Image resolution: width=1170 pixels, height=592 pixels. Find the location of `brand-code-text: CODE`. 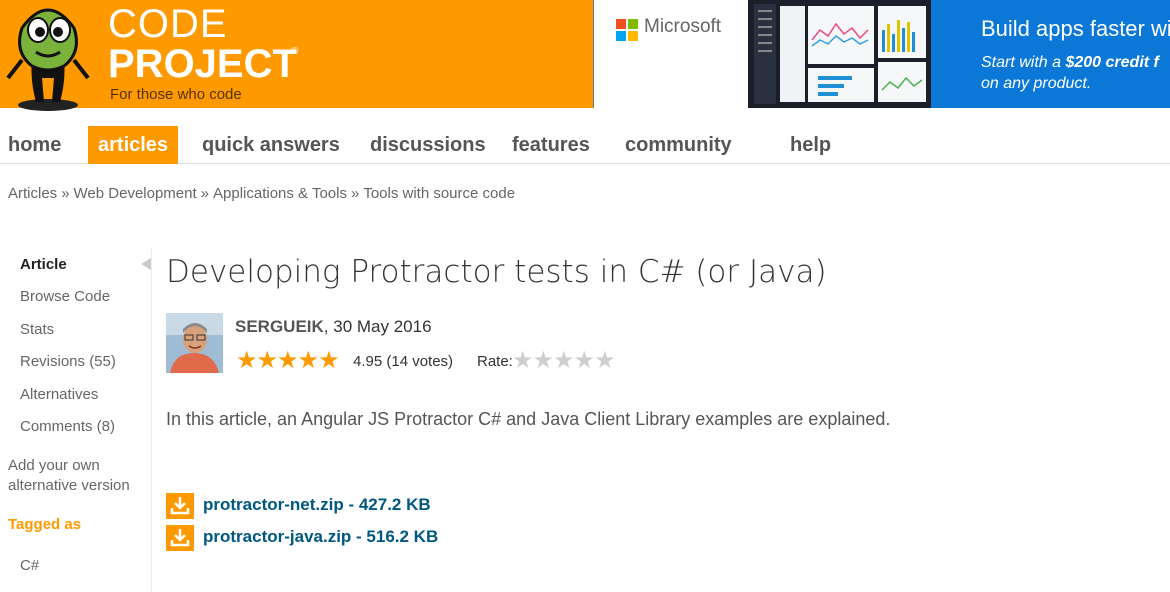

brand-code-text: CODE is located at coordinates (168, 24).